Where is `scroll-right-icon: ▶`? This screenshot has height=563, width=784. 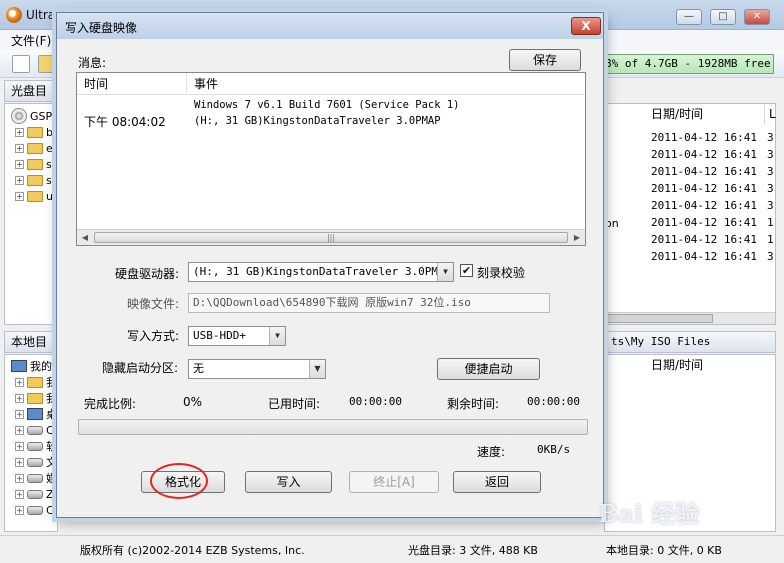 scroll-right-icon: ▶ is located at coordinates (577, 238).